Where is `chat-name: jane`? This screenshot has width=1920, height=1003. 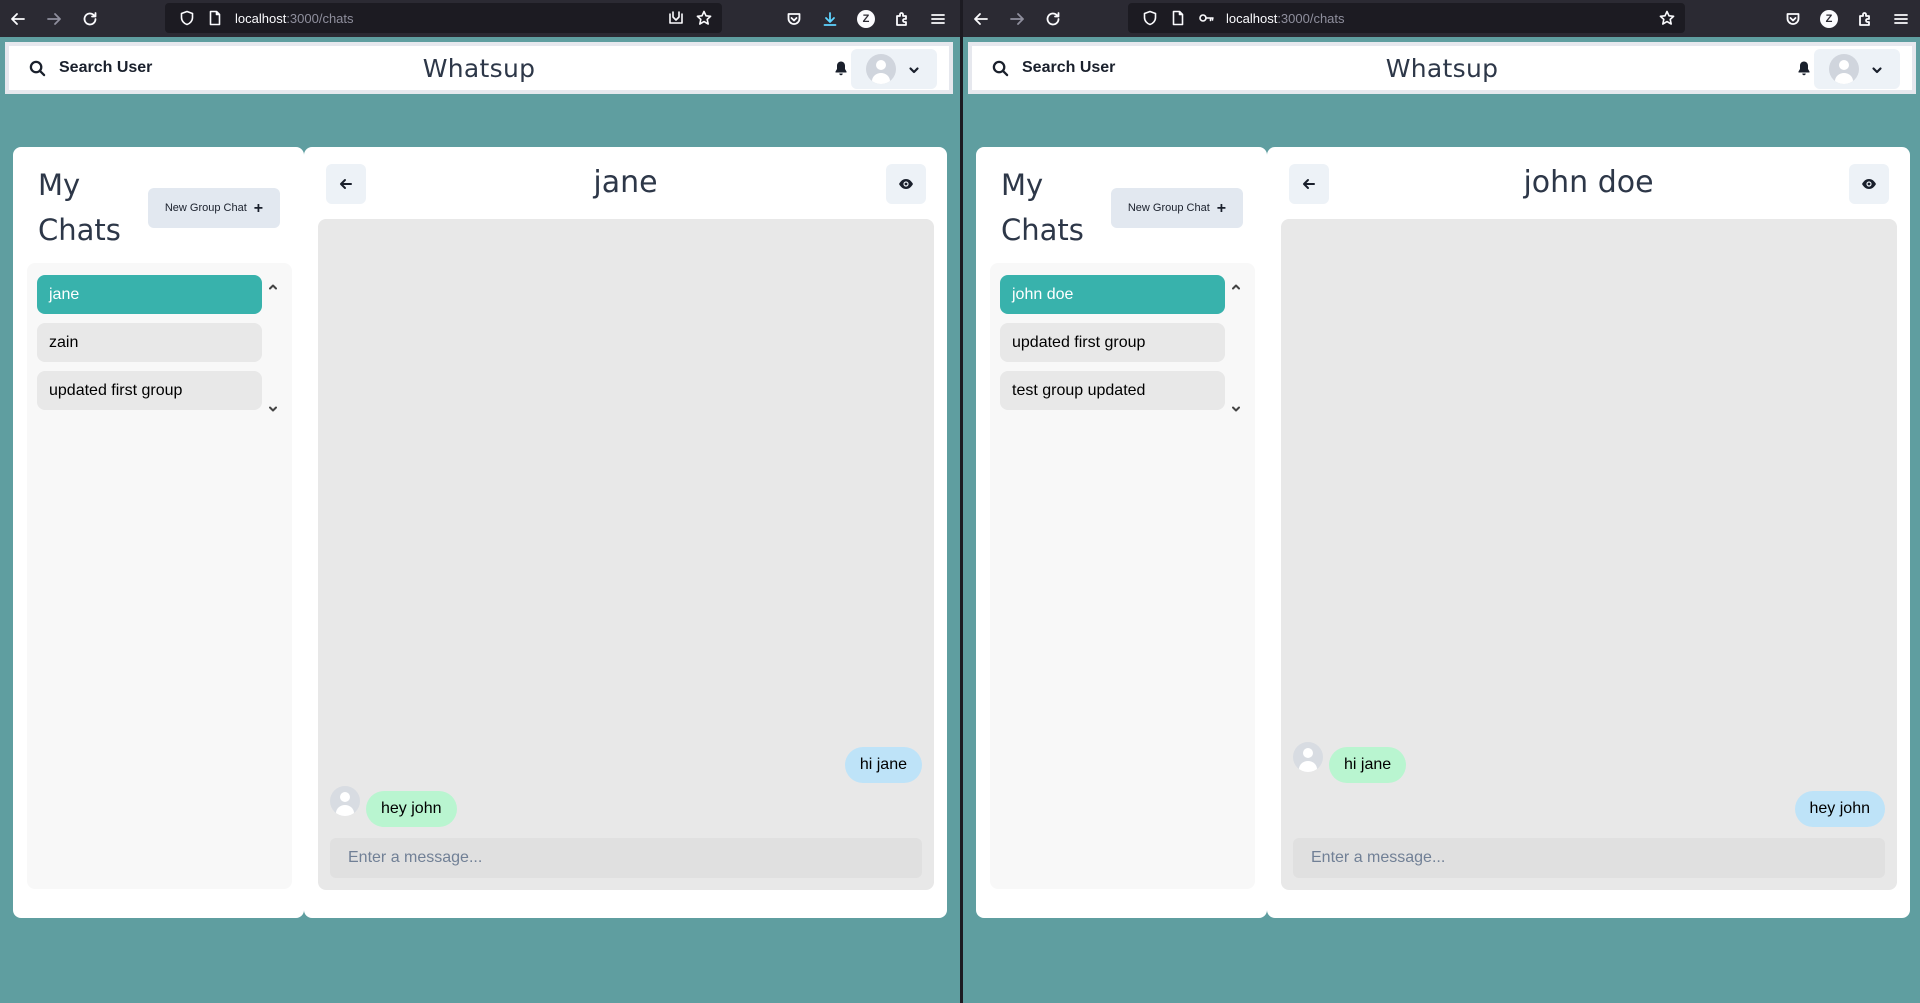
chat-name: jane is located at coordinates (64, 294).